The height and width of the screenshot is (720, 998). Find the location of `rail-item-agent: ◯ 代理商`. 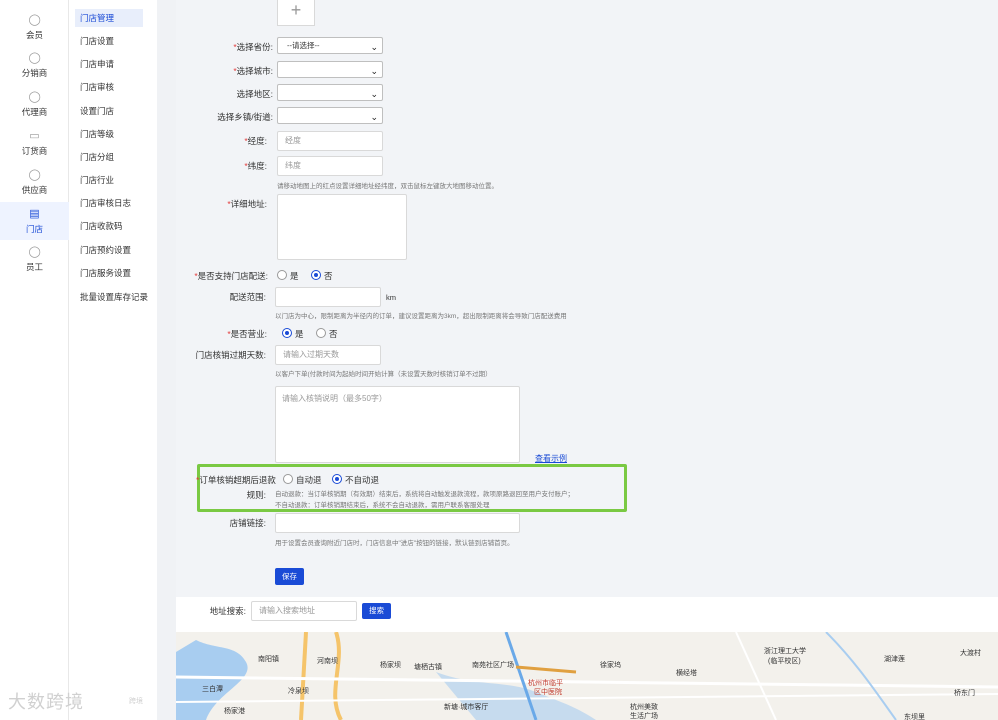

rail-item-agent: ◯ 代理商 is located at coordinates (34, 109).